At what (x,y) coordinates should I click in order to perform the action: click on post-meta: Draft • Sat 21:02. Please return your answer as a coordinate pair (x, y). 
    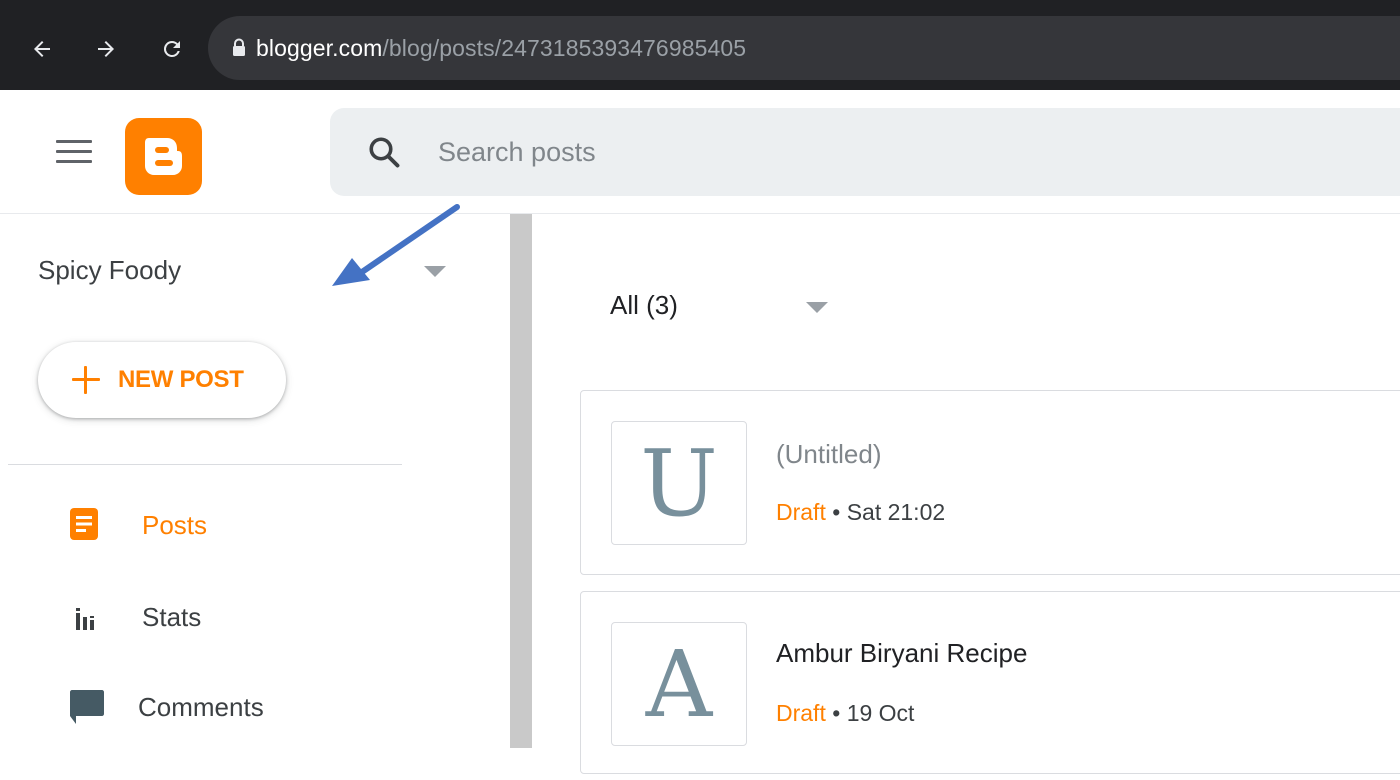
    Looking at the image, I should click on (860, 512).